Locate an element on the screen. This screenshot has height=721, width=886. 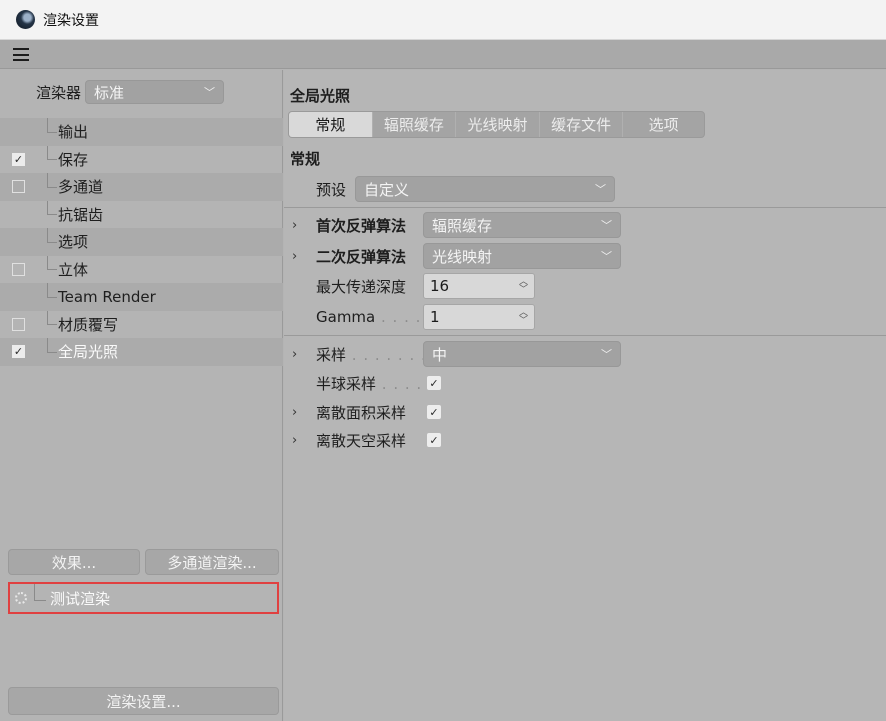
settings-tree: 输出 ✓ 保存多通道抗锯齿 选项 立体 Team Render 材质覆写 ✓ 全局光照 is located at coordinates (141, 242).